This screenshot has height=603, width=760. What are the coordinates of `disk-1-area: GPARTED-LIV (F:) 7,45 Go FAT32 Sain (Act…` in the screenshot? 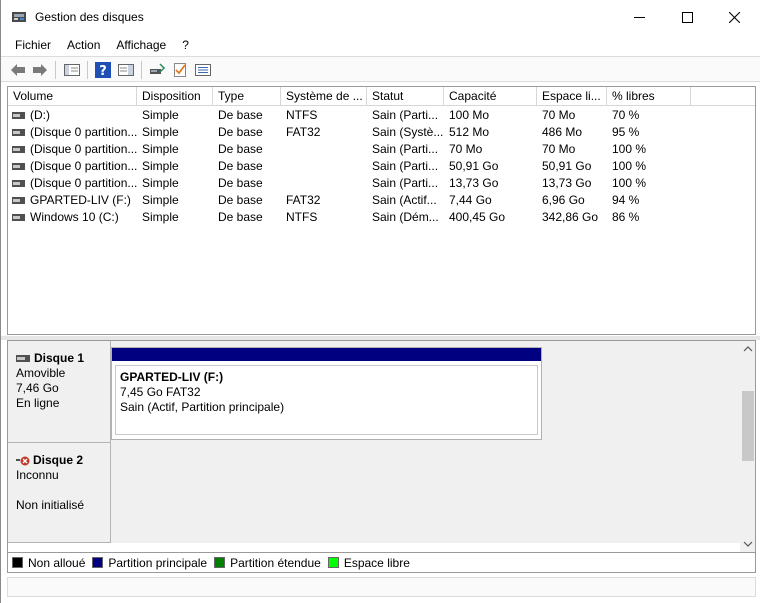 It's located at (425, 392).